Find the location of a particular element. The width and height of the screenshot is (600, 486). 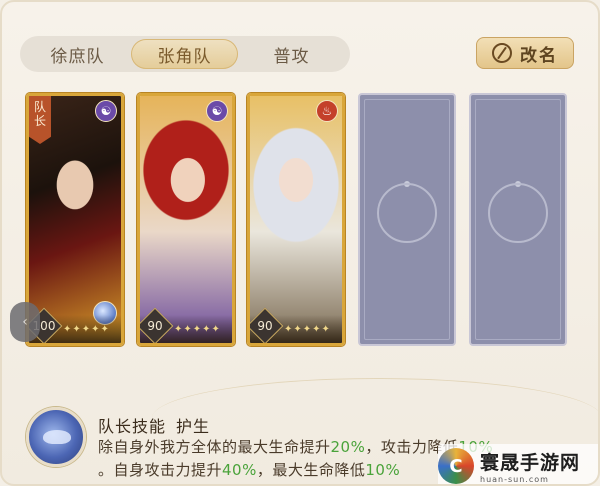

tab-xushu-team: 徐庶队 is located at coordinates (77, 54).